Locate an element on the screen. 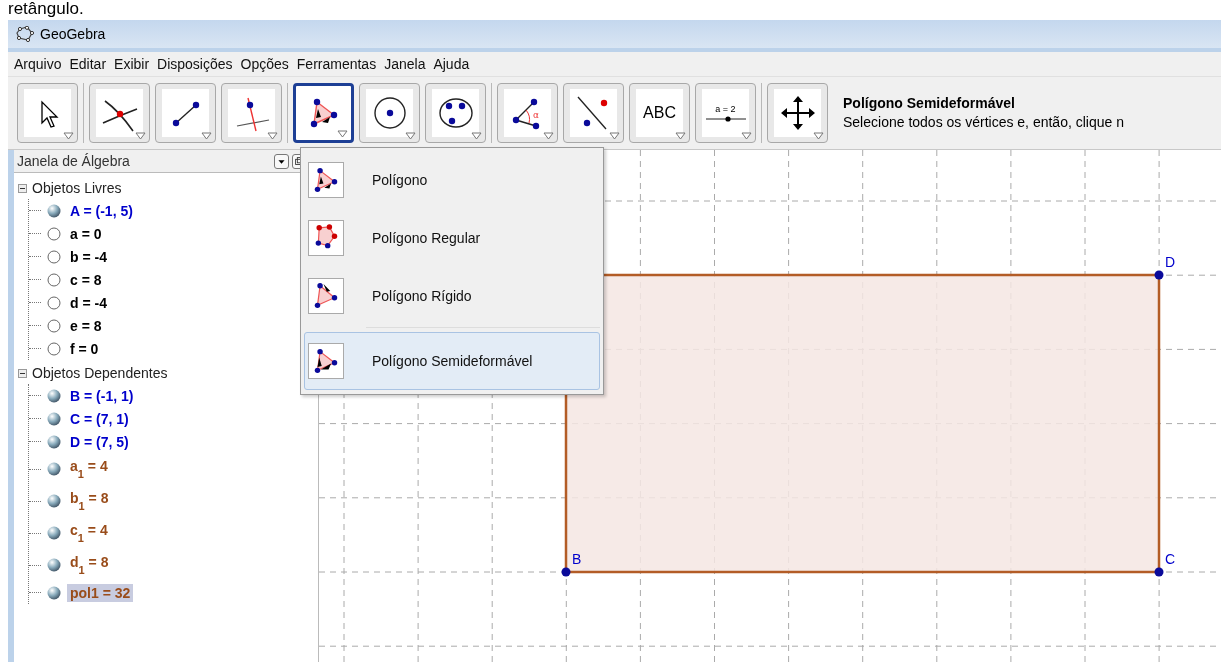  algebra-entry: B = (-1, 1) is located at coordinates (102, 395).